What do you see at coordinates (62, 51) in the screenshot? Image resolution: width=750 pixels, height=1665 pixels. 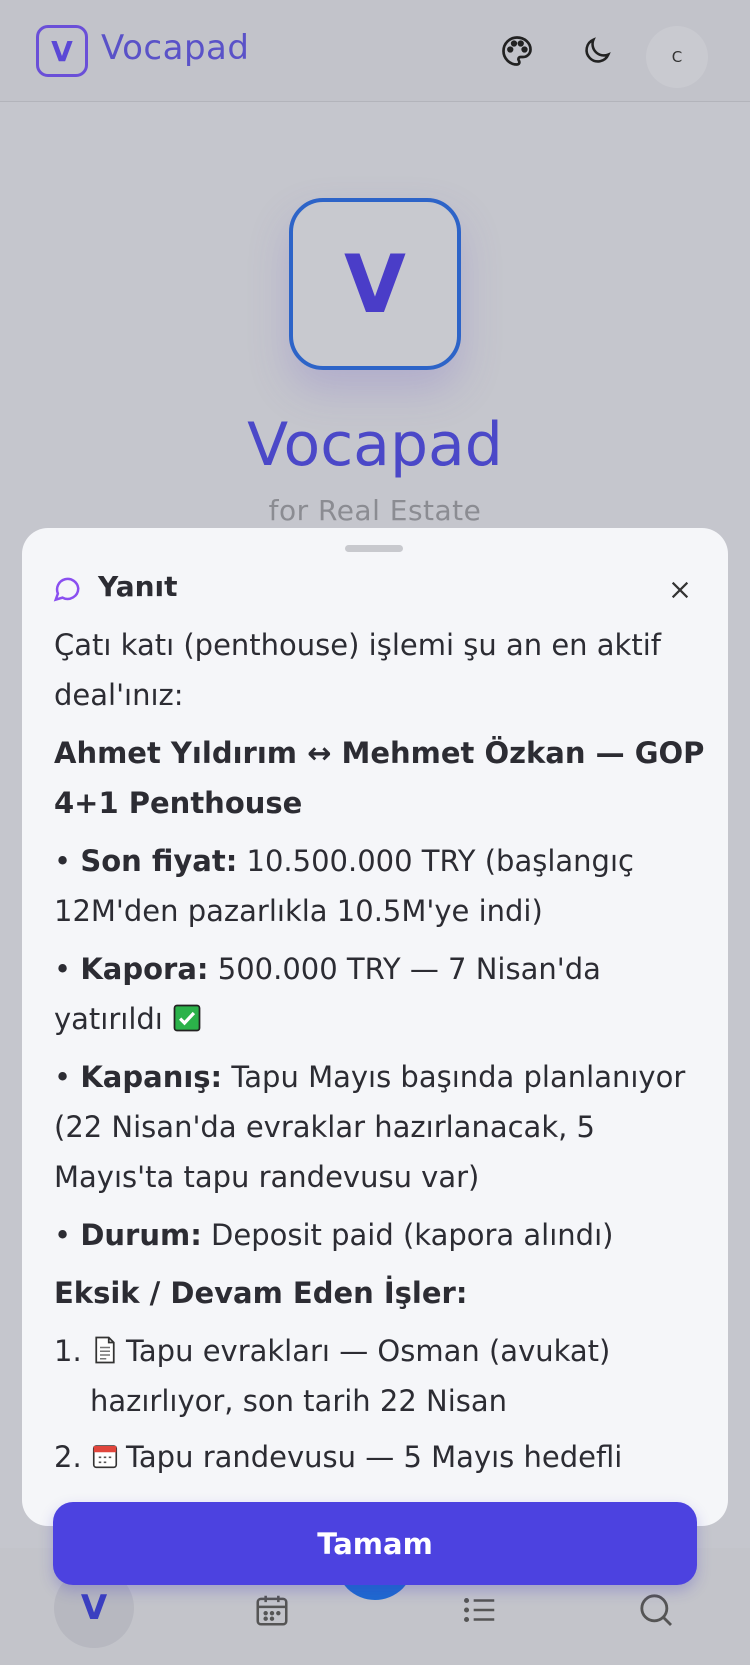 I see `app-logo: V` at bounding box center [62, 51].